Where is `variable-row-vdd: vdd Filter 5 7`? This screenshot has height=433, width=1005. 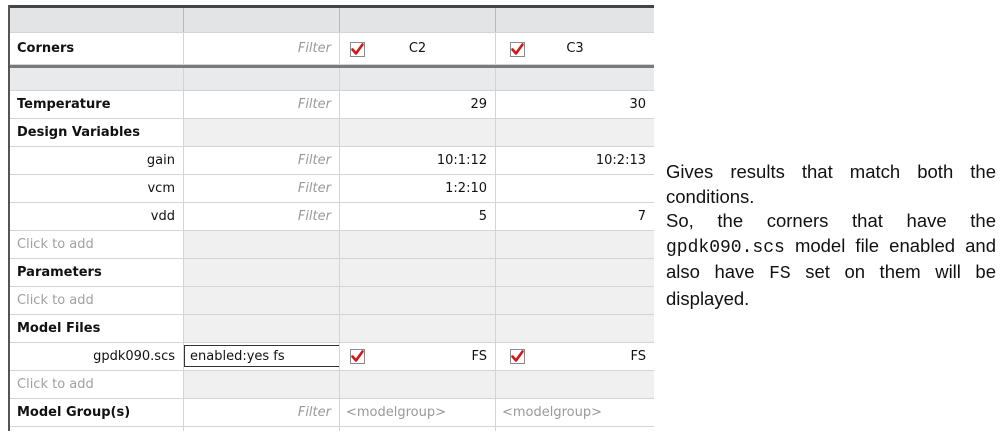
variable-row-vdd: vdd Filter 5 7 is located at coordinates (332, 217).